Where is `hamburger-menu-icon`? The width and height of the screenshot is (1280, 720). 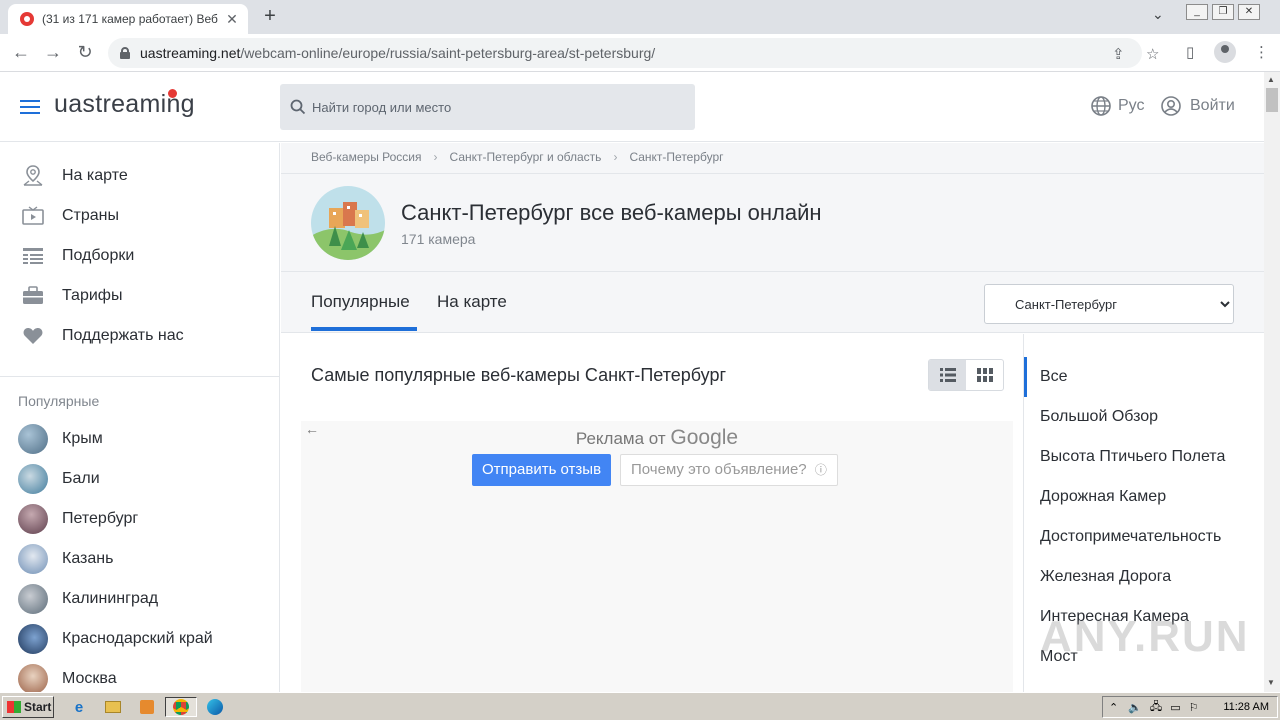 hamburger-menu-icon is located at coordinates (30, 107).